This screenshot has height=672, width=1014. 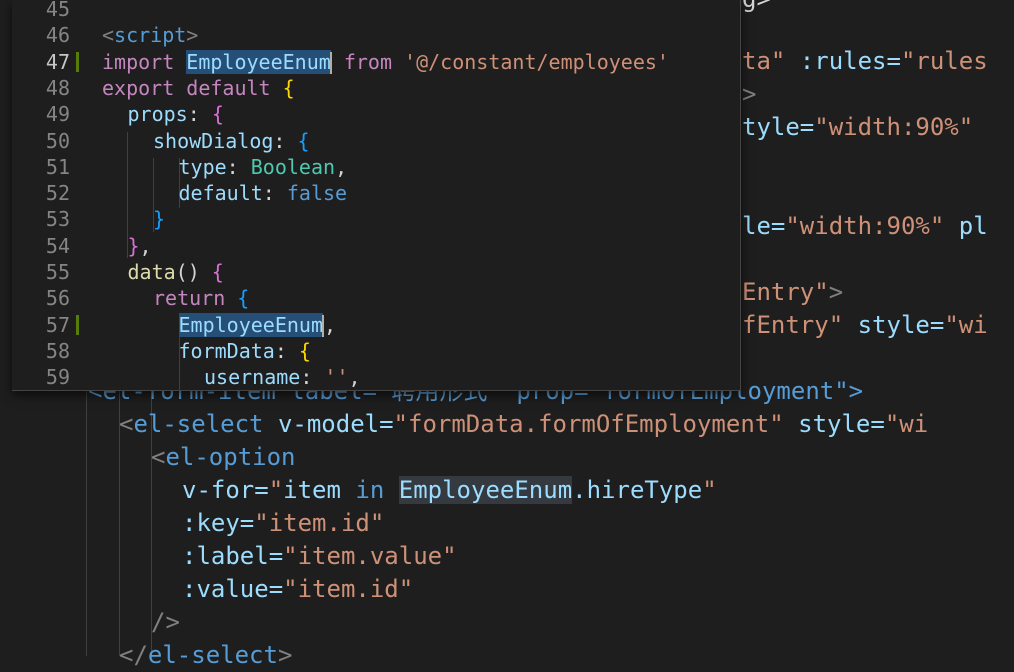 I want to click on code-line: Entry">, so click(x=792, y=292).